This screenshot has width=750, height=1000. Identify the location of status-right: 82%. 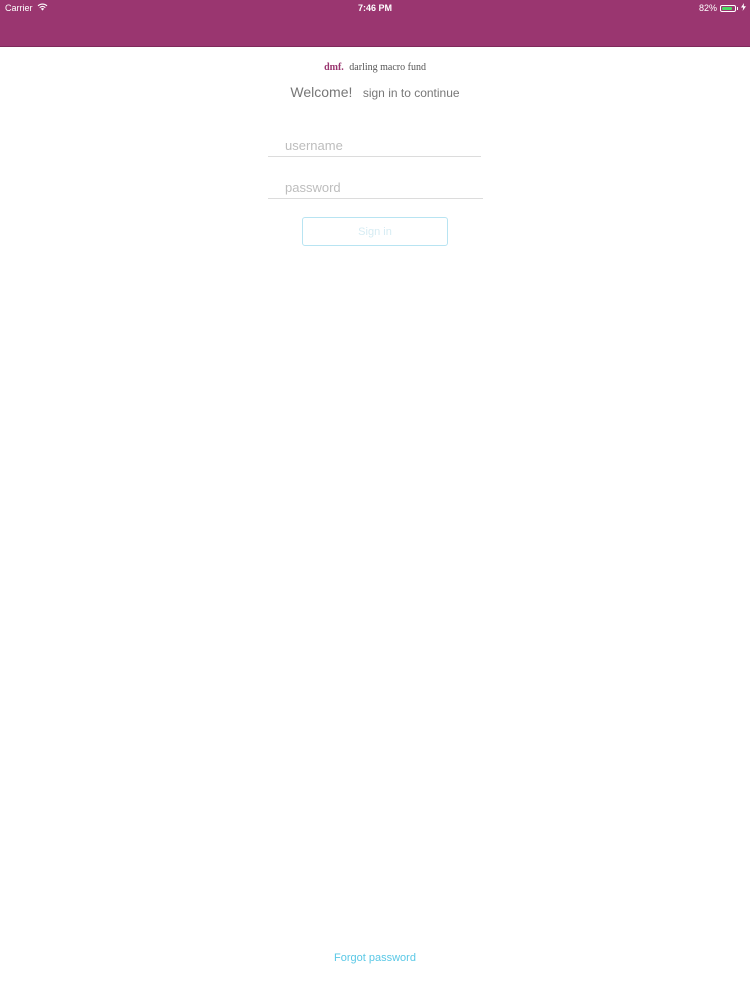
(722, 8).